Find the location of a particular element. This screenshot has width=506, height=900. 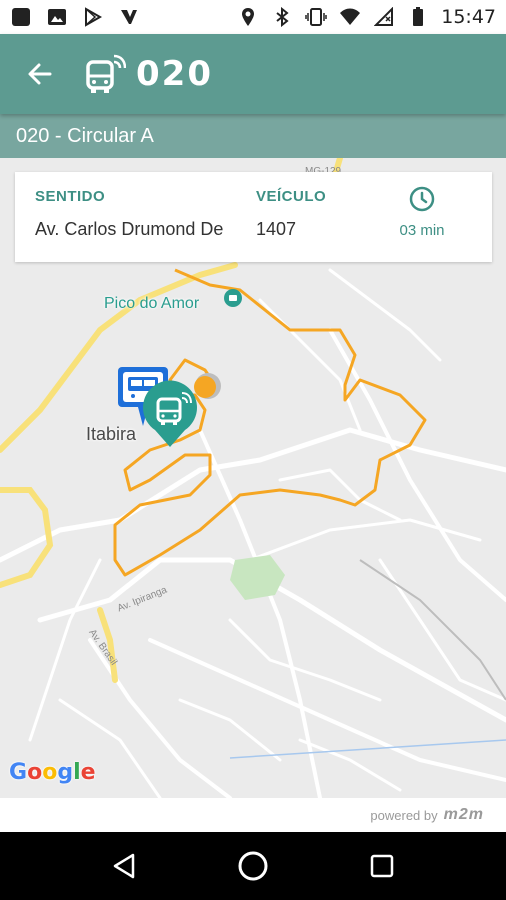

poi-label: Pico do Amor is located at coordinates (152, 303).